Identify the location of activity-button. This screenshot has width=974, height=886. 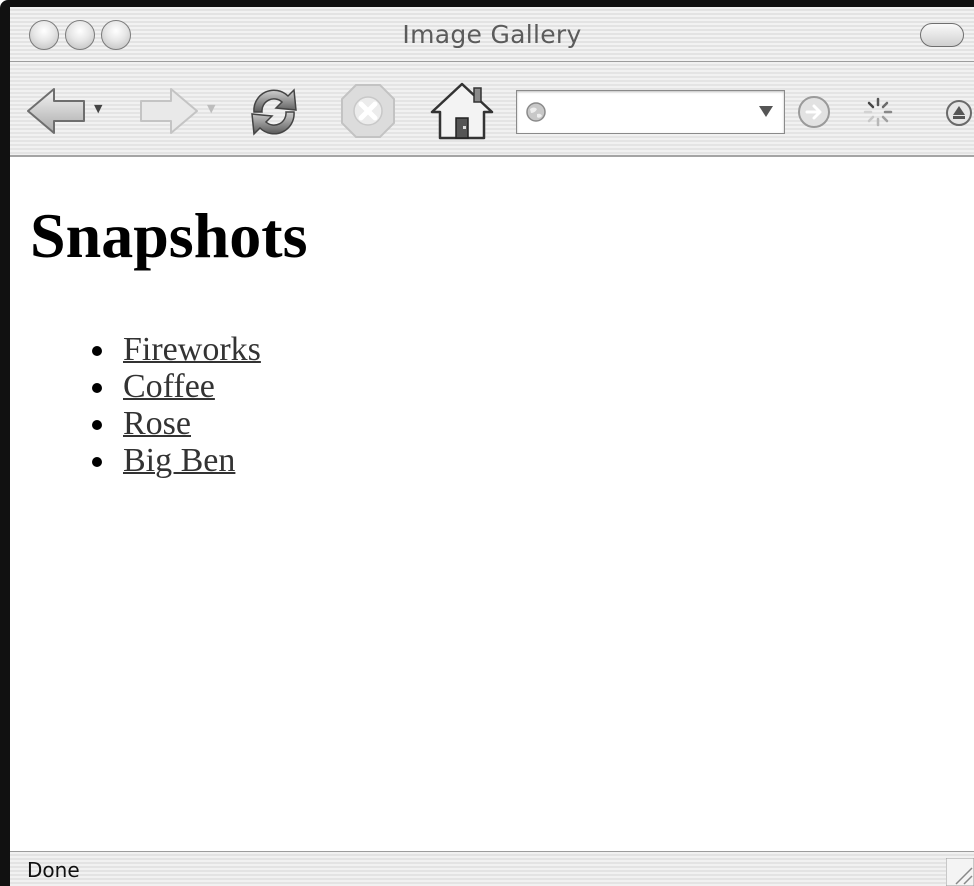
(959, 113).